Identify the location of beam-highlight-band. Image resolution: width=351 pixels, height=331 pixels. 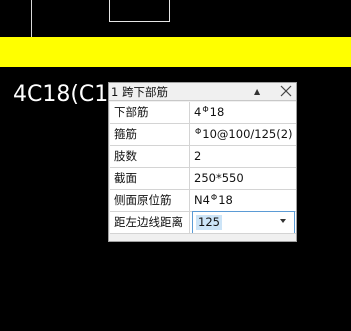
(175, 52).